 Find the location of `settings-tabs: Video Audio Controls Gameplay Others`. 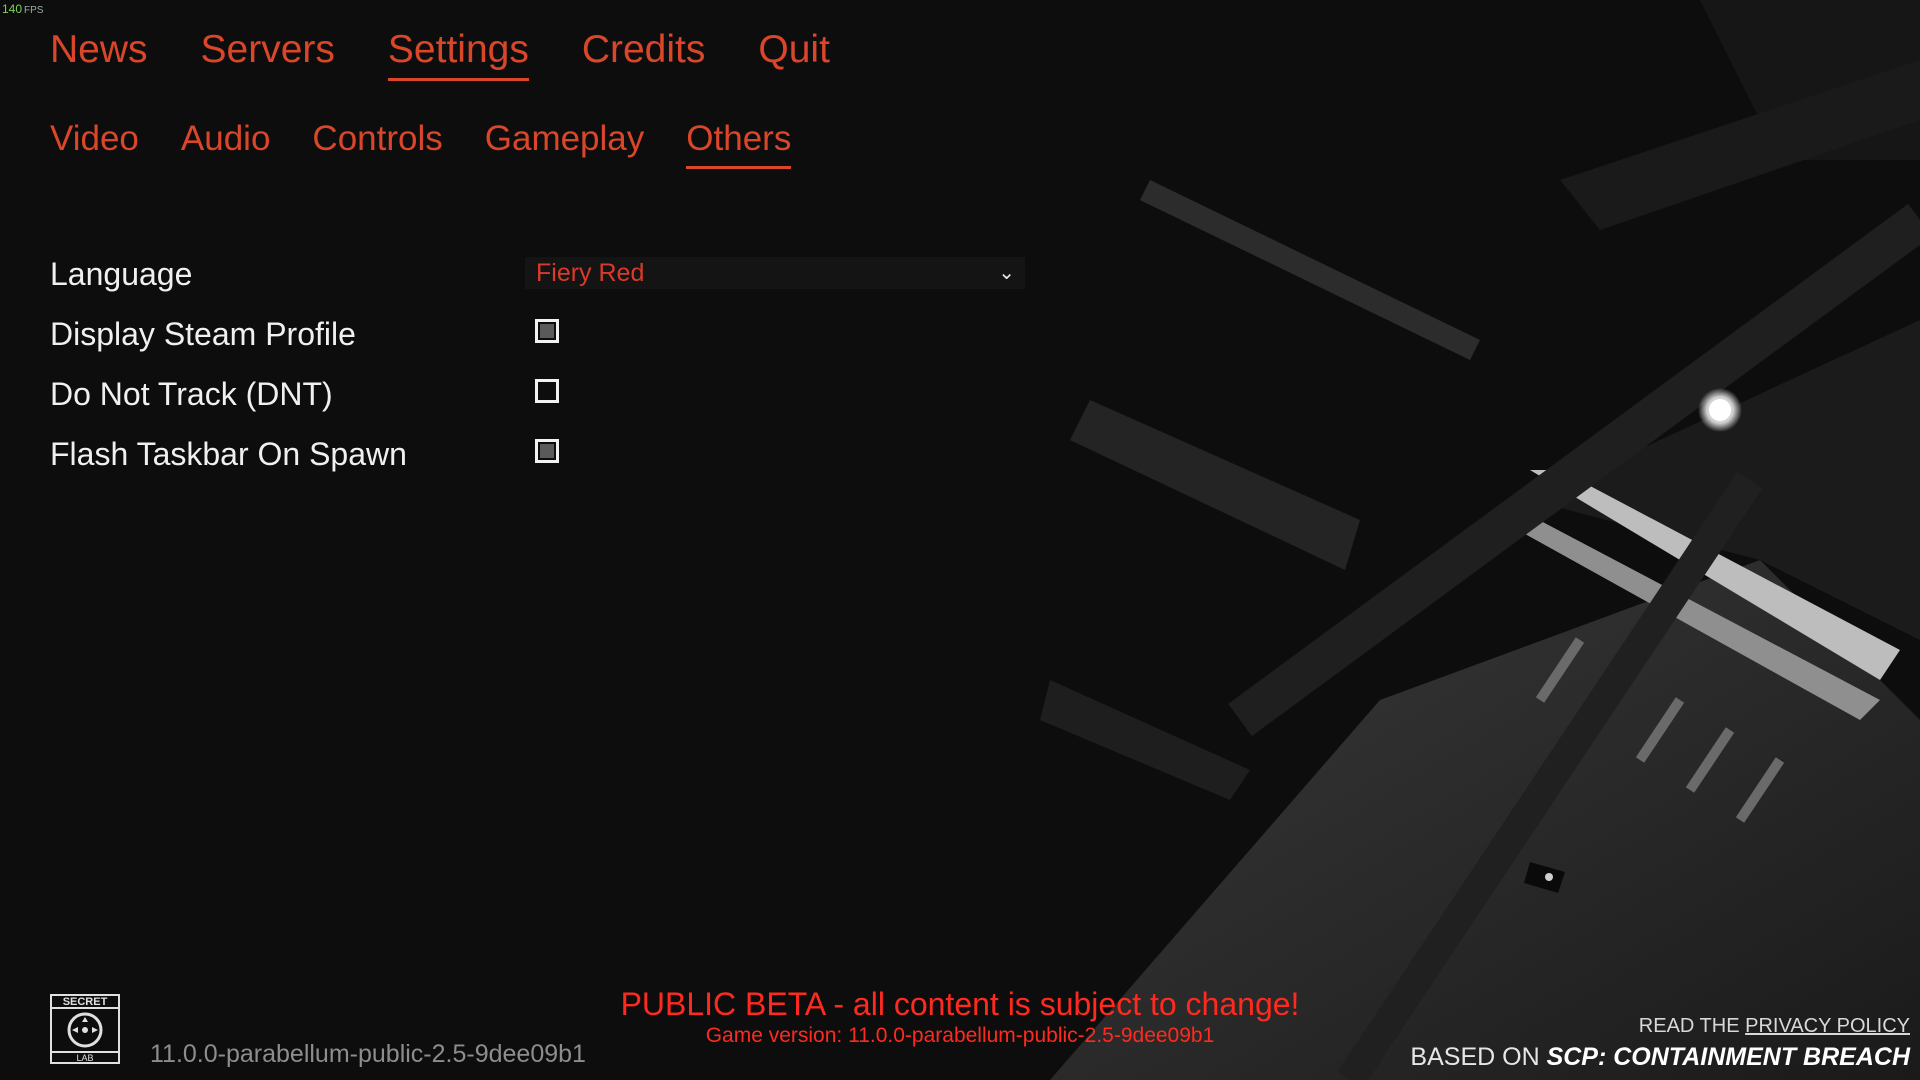

settings-tabs: Video Audio Controls Gameplay Others is located at coordinates (421, 143).